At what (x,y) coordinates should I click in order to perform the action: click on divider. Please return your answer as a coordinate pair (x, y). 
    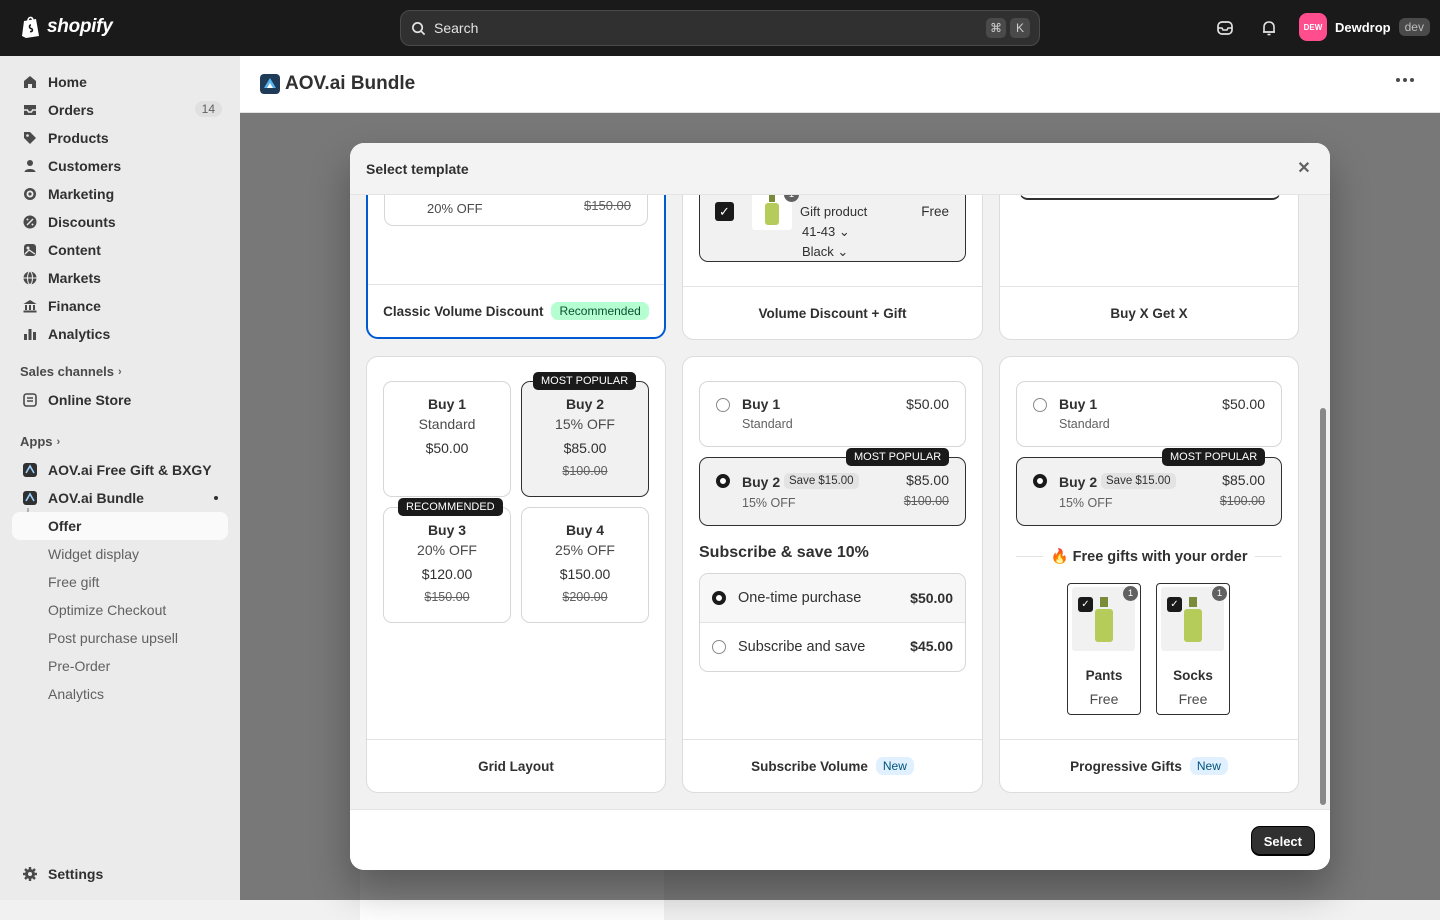
    Looking at the image, I should click on (1029, 556).